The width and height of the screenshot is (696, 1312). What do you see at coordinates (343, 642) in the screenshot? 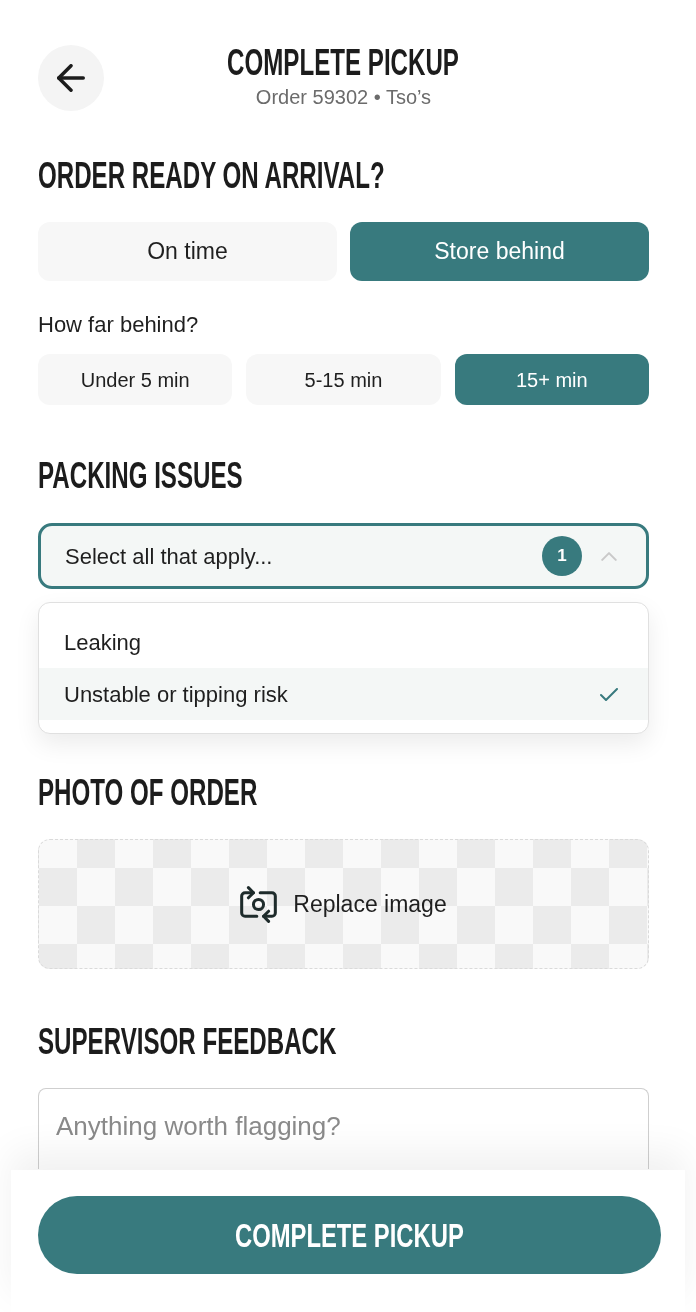
I see `dropdown-option: Leaking` at bounding box center [343, 642].